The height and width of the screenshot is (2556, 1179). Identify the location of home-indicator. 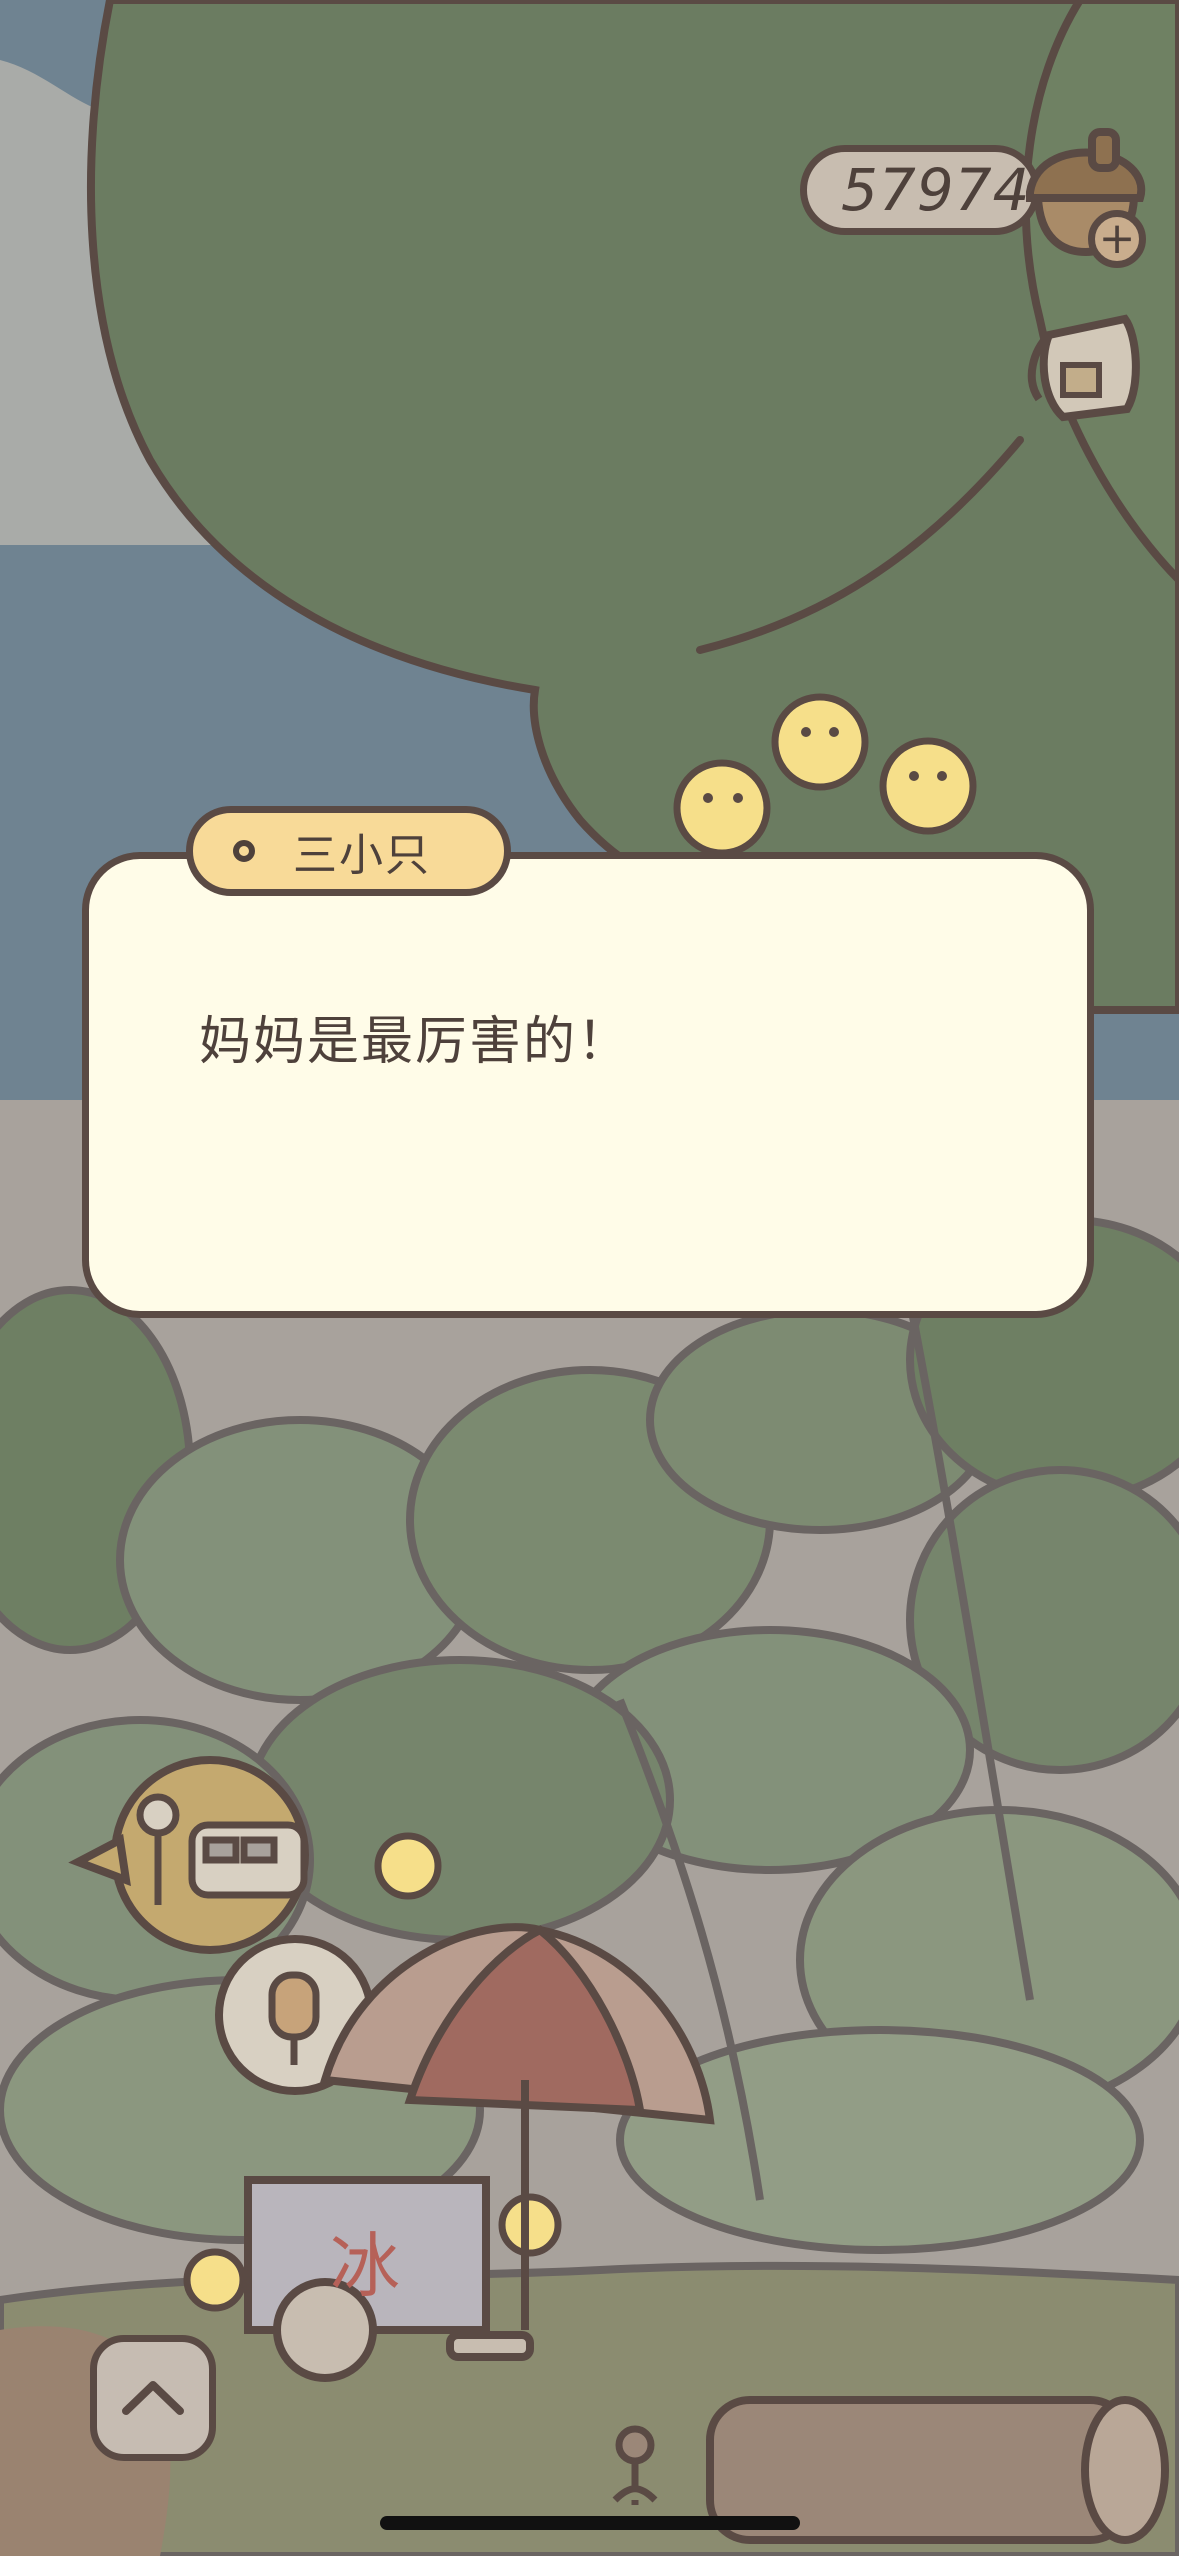
(590, 2523).